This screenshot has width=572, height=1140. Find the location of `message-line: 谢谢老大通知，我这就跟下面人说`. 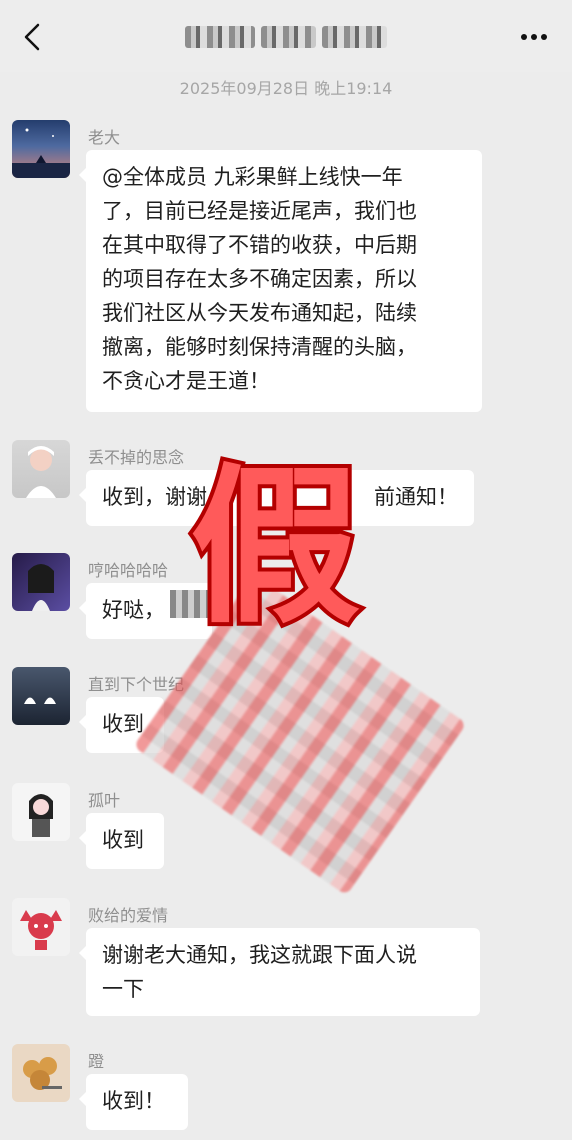

message-line: 谢谢老大通知，我这就跟下面人说 is located at coordinates (259, 955).